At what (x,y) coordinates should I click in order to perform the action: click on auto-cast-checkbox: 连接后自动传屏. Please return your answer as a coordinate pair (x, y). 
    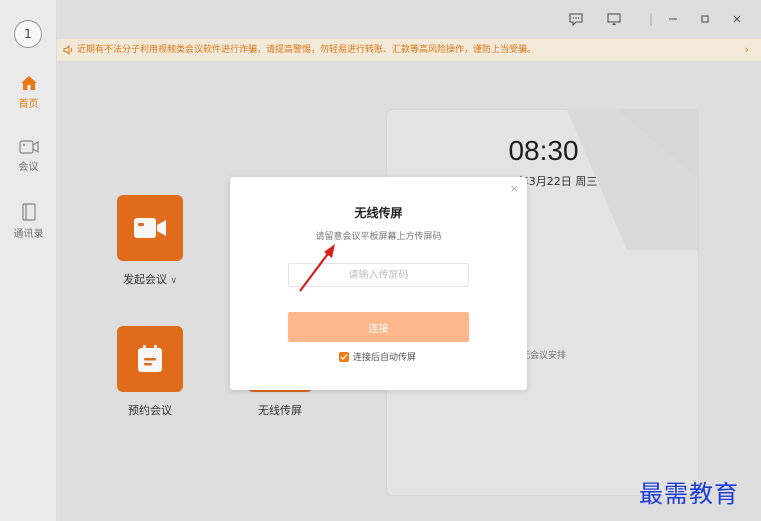
    Looking at the image, I should click on (377, 356).